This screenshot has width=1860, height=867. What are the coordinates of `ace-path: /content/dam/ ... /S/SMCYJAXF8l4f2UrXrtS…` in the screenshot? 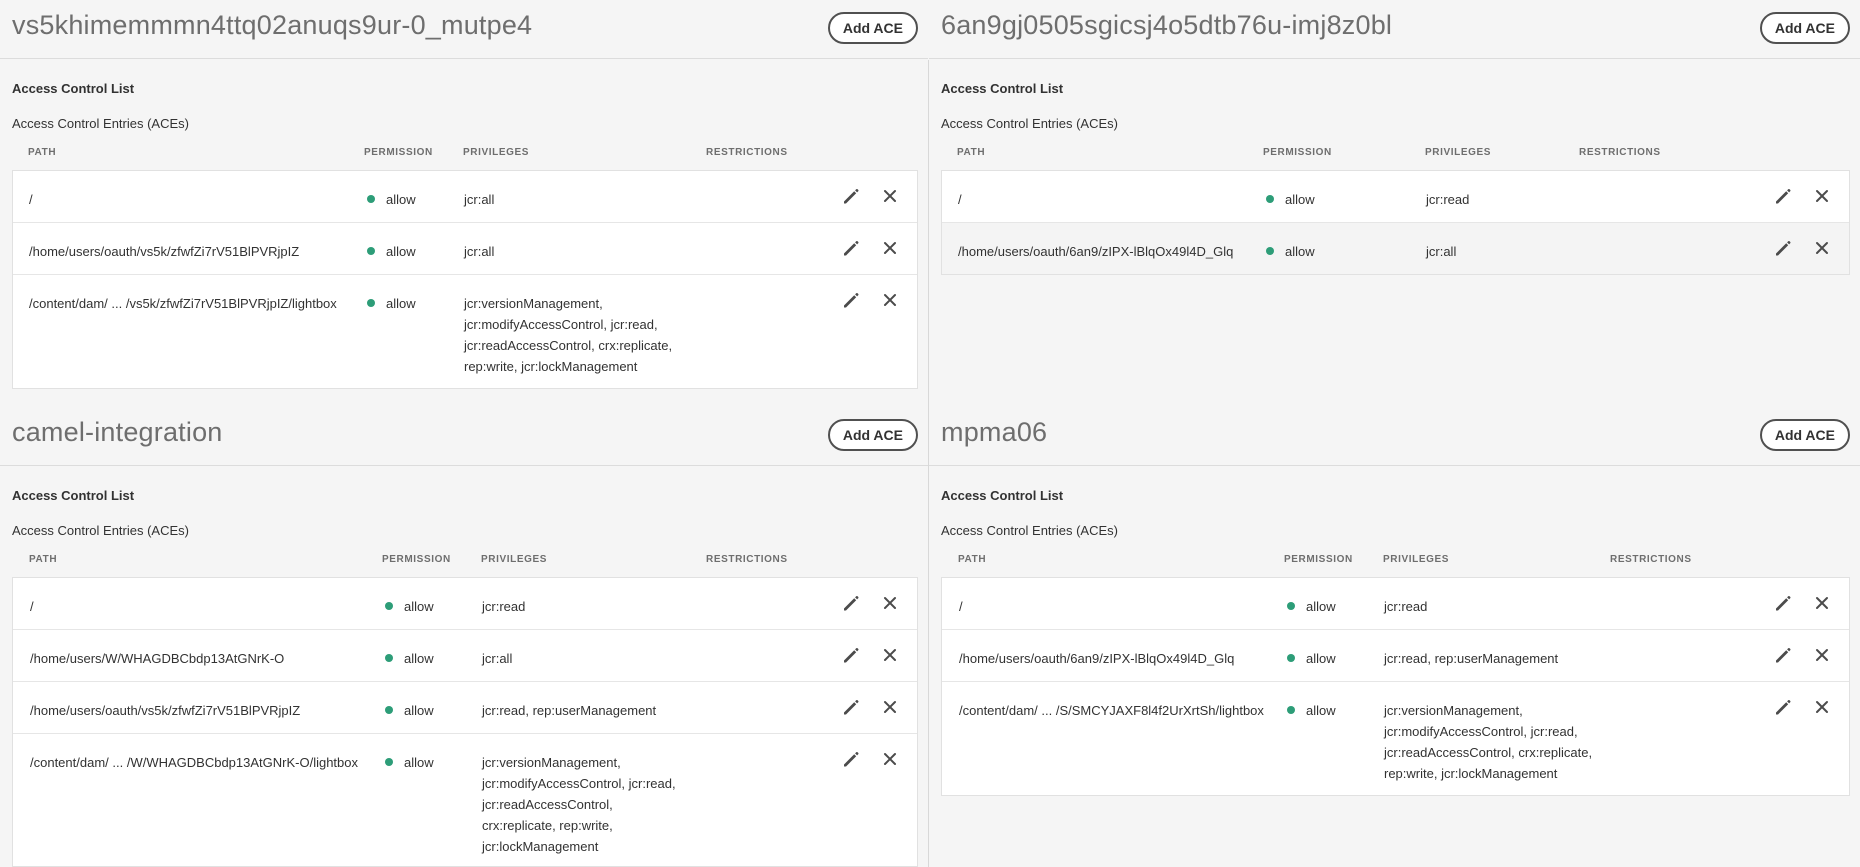 It's located at (1111, 710).